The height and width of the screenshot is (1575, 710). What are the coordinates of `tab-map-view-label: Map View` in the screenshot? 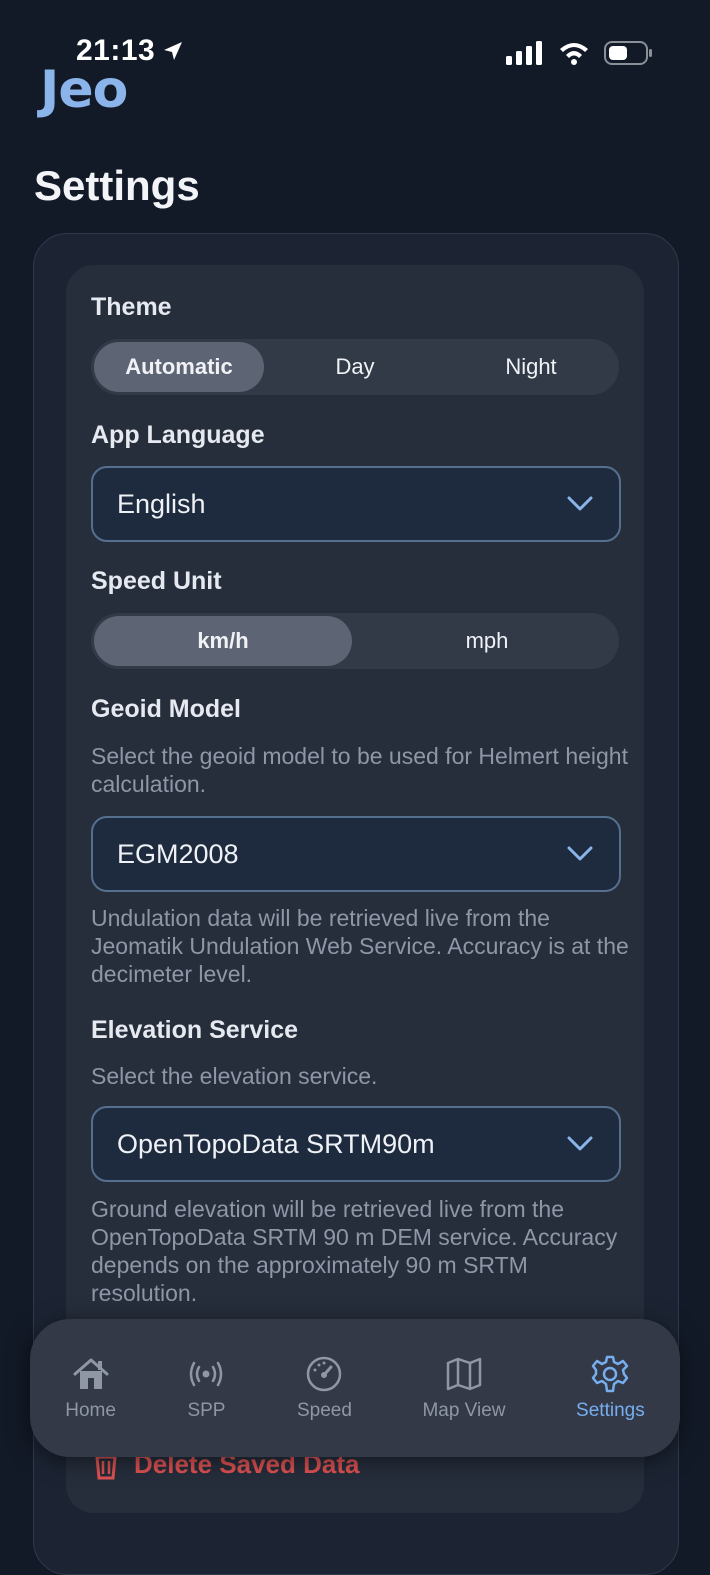 It's located at (464, 1410).